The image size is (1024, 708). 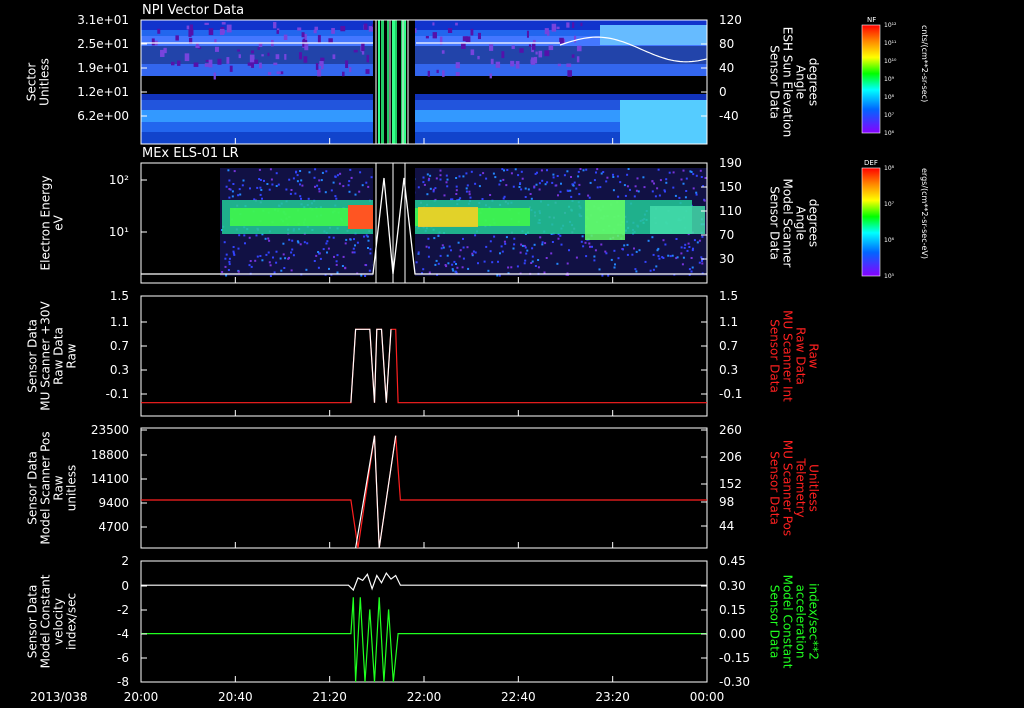 What do you see at coordinates (732, 586) in the screenshot?
I see `ytick-right-label: 0.30` at bounding box center [732, 586].